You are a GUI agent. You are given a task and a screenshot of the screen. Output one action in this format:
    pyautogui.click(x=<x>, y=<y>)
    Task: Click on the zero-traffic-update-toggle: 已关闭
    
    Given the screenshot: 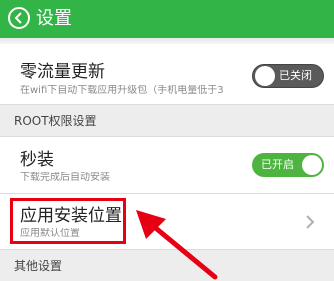 What is the action you would take?
    pyautogui.click(x=288, y=76)
    